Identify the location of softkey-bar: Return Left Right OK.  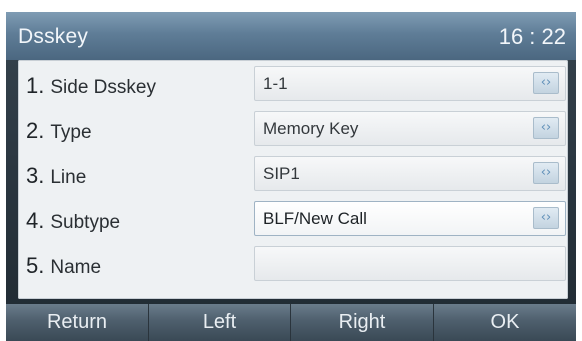
(291, 322).